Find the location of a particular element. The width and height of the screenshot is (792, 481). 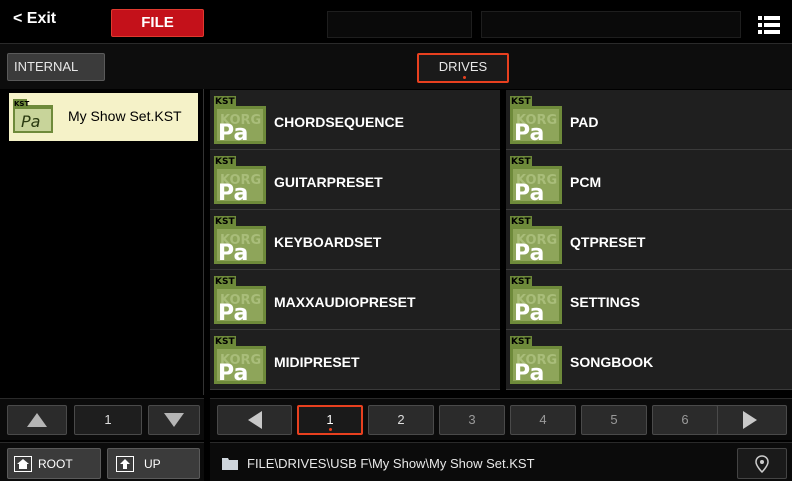

folder-item: KST KORG Pa GUITARPRESET is located at coordinates (355, 180).